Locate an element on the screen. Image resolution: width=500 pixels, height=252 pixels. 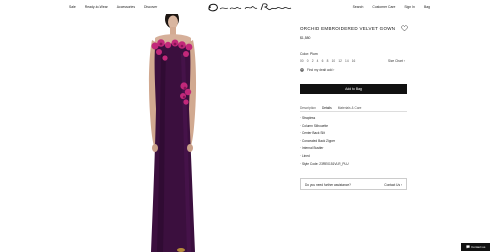
size-option: 2 is located at coordinates (313, 61).